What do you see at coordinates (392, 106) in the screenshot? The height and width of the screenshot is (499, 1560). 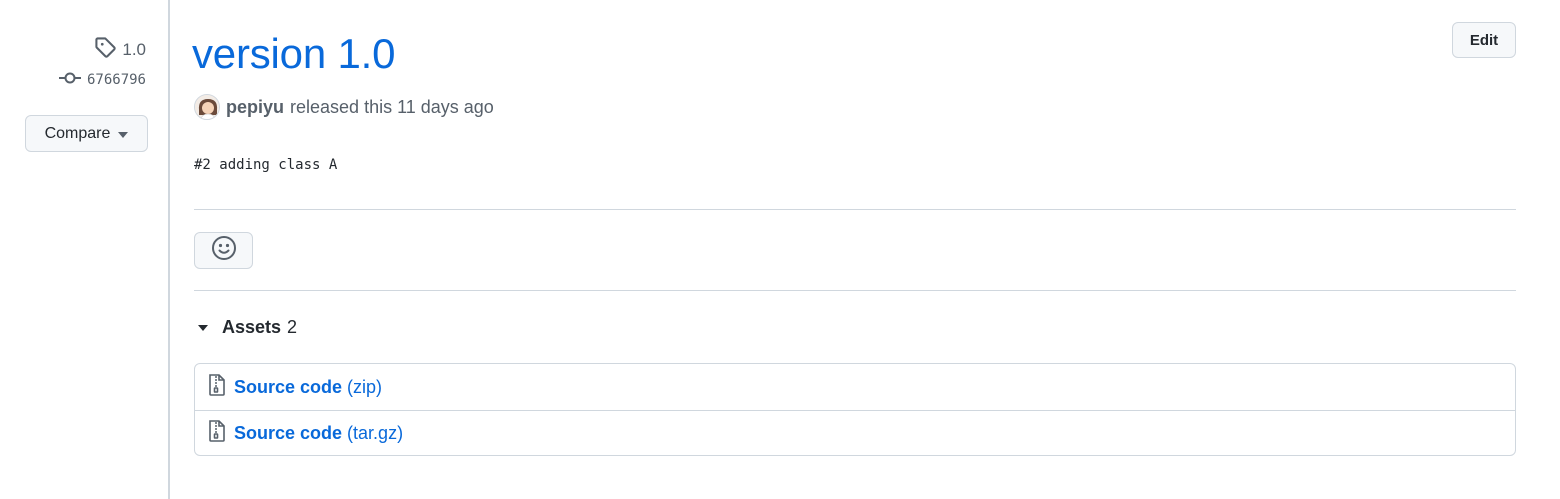 I see `released-text: released this 11 days ago` at bounding box center [392, 106].